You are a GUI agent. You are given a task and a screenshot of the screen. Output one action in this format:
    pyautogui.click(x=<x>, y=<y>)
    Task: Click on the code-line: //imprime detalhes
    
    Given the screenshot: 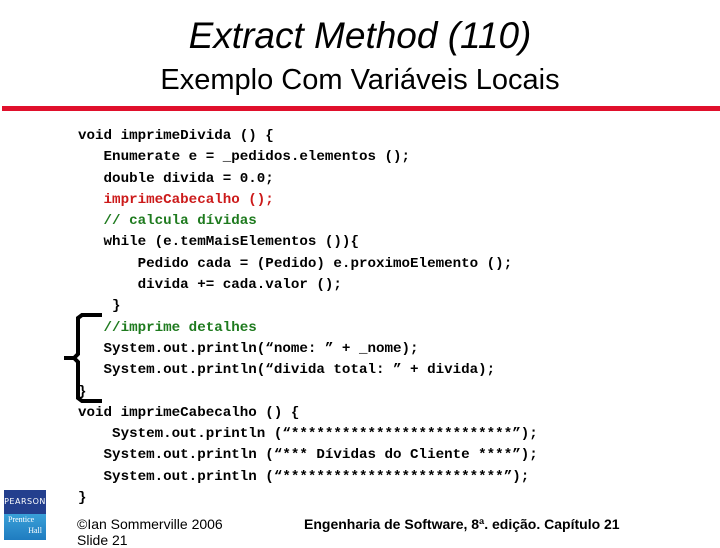 What is the action you would take?
    pyautogui.click(x=167, y=327)
    